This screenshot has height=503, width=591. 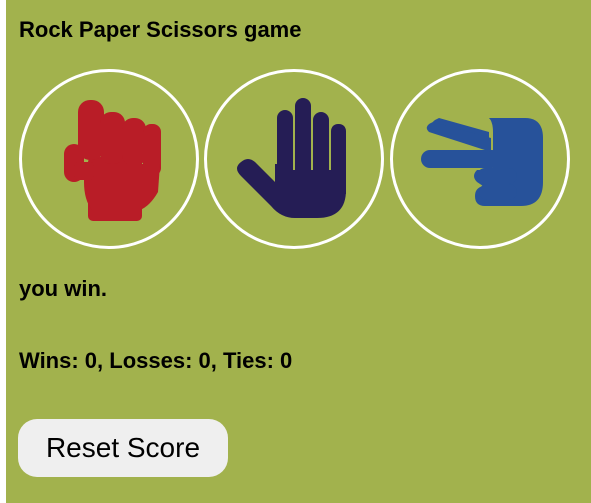 I want to click on reset-score-button: Reset Score, so click(x=123, y=448).